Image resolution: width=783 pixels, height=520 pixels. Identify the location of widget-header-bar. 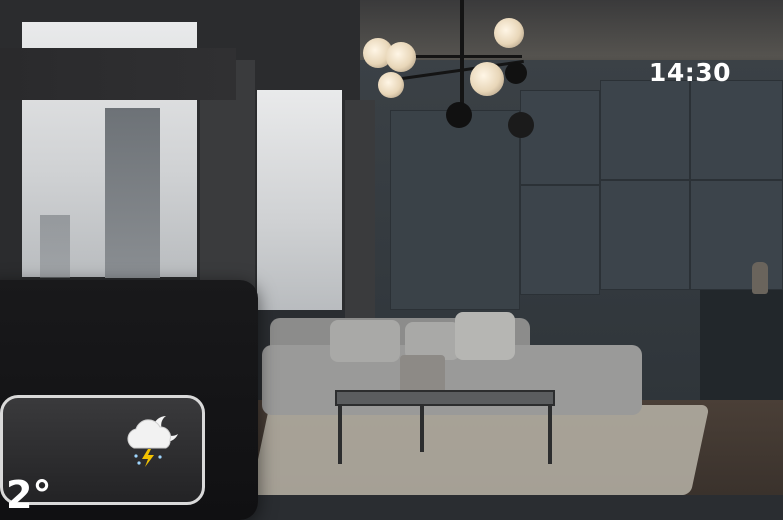
(118, 74).